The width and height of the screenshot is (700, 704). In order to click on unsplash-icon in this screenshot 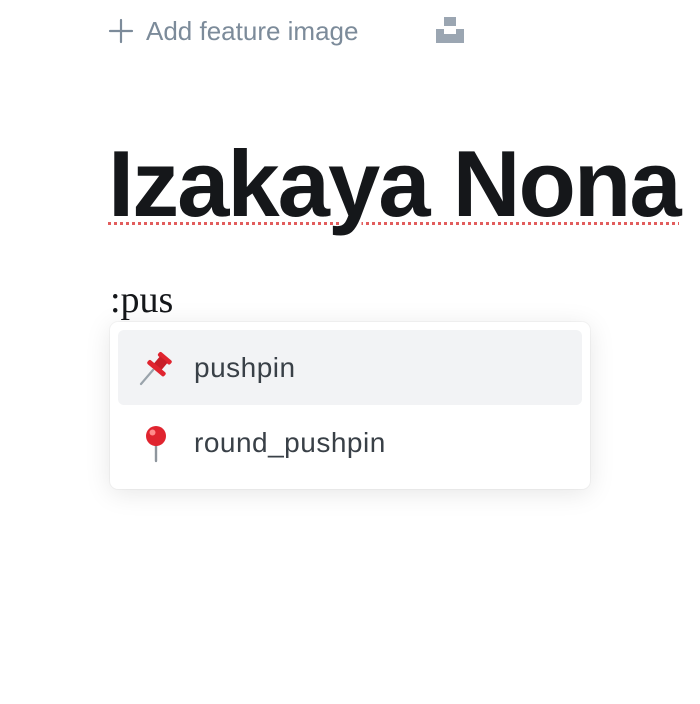, I will do `click(450, 30)`.